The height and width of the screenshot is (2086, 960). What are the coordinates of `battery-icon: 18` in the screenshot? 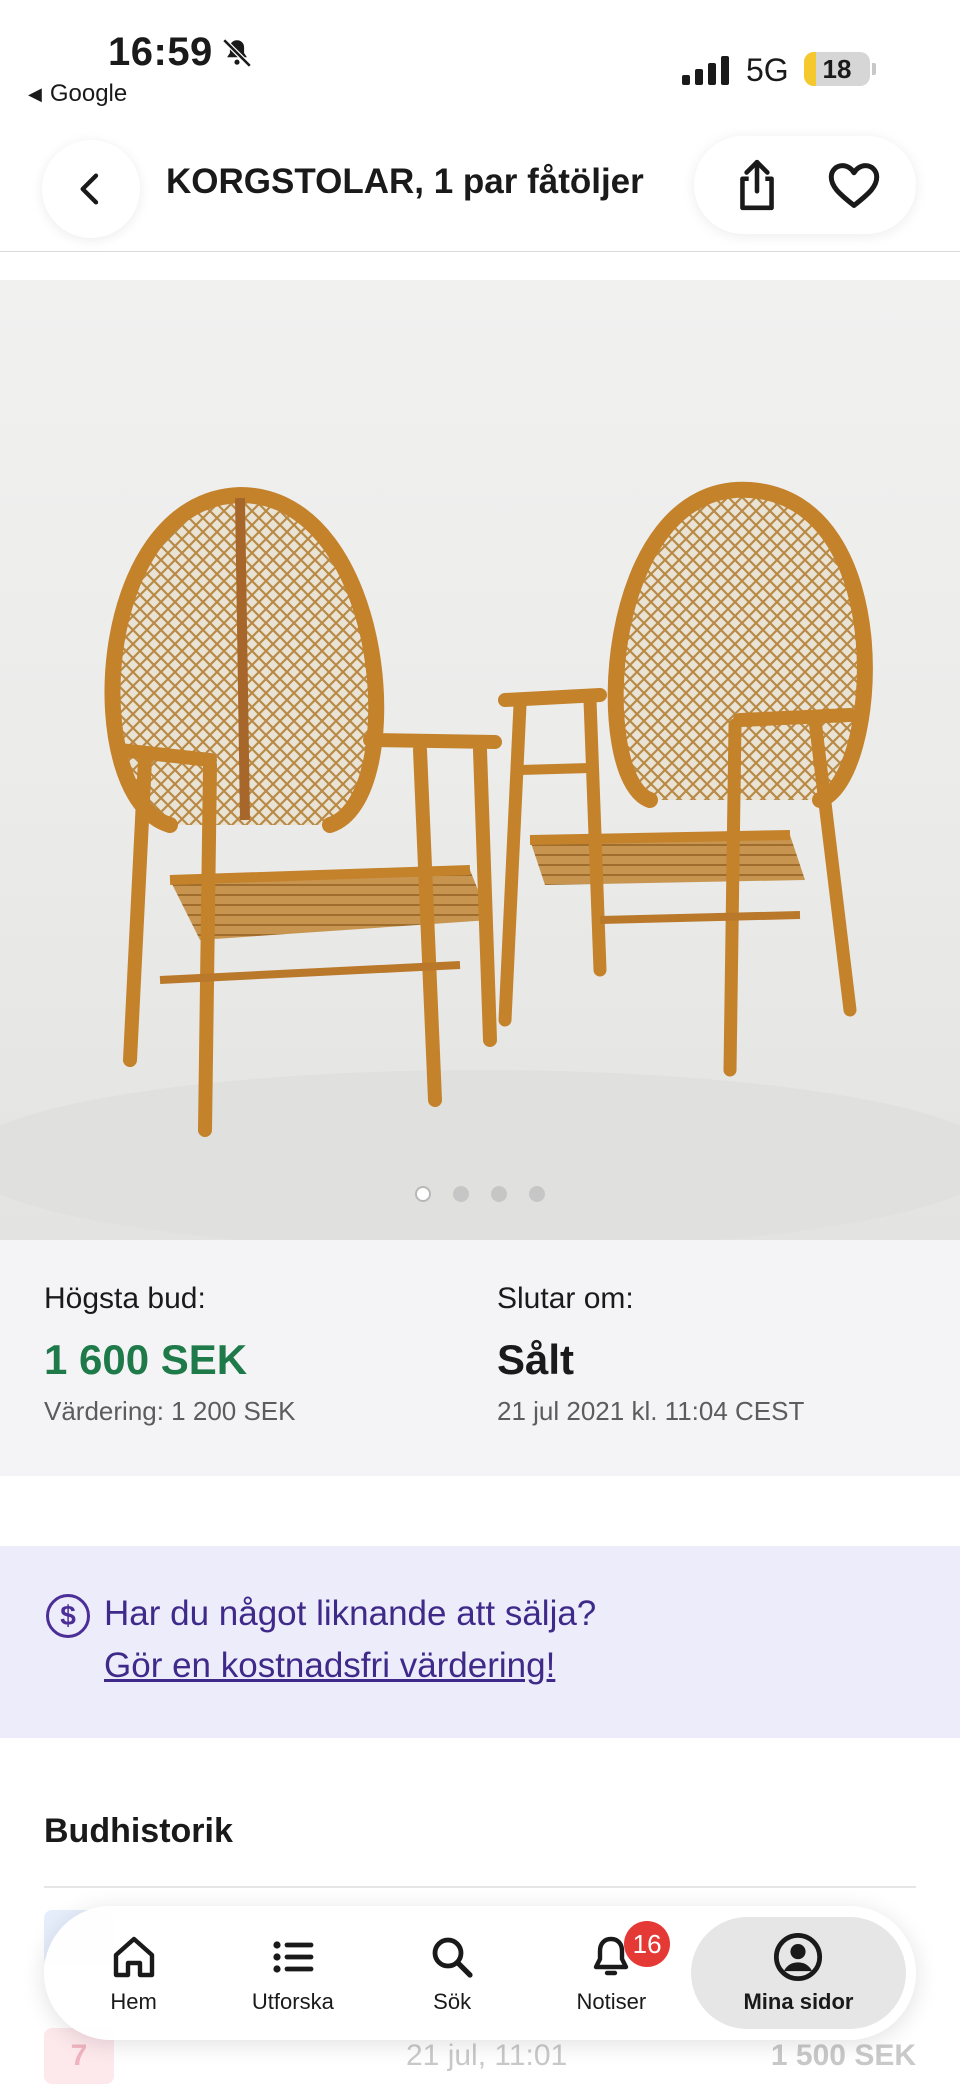 It's located at (837, 69).